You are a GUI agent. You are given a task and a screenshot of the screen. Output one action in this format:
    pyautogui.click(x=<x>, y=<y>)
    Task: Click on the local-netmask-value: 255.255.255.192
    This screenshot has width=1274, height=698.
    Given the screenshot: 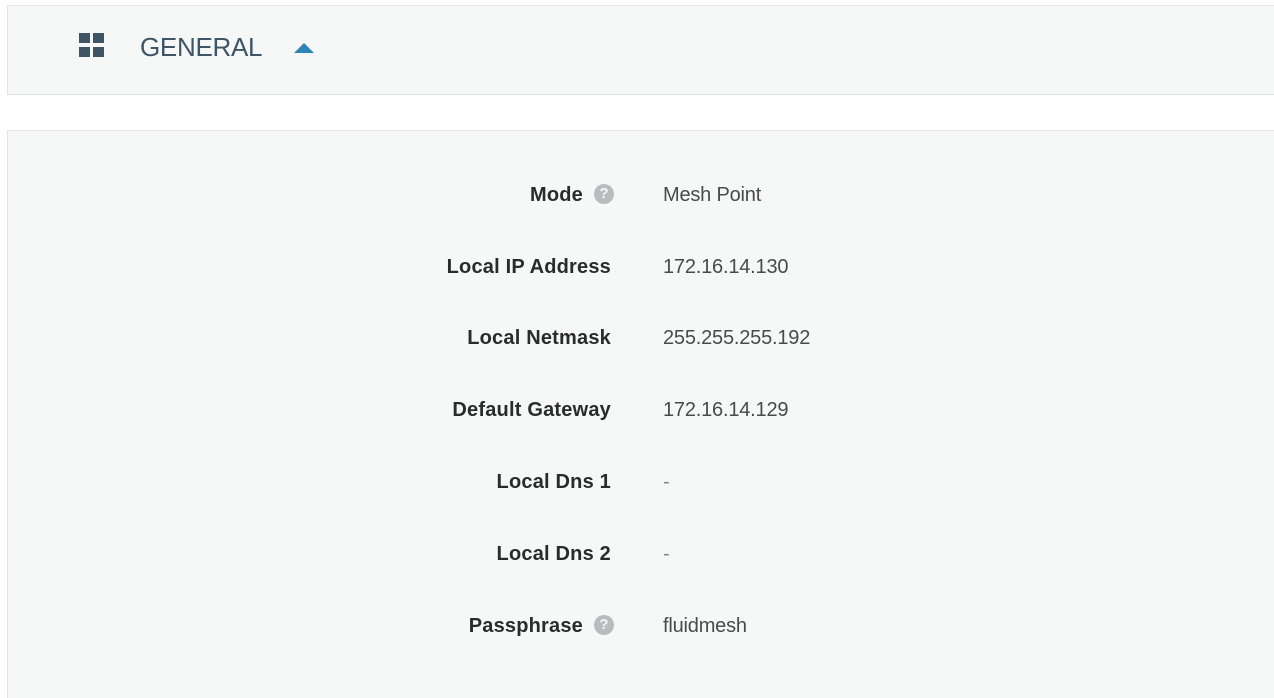 What is the action you would take?
    pyautogui.click(x=737, y=338)
    